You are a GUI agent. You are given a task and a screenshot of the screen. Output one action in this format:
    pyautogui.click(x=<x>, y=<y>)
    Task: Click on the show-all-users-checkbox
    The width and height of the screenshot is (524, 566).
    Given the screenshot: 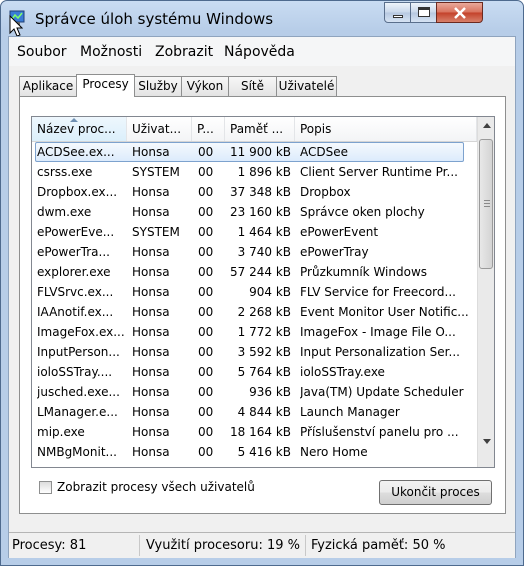 What is the action you would take?
    pyautogui.click(x=45, y=487)
    